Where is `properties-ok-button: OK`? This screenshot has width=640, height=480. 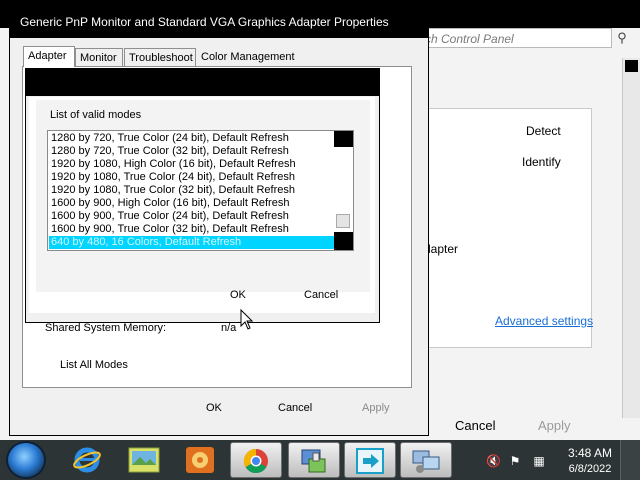 properties-ok-button: OK is located at coordinates (214, 408).